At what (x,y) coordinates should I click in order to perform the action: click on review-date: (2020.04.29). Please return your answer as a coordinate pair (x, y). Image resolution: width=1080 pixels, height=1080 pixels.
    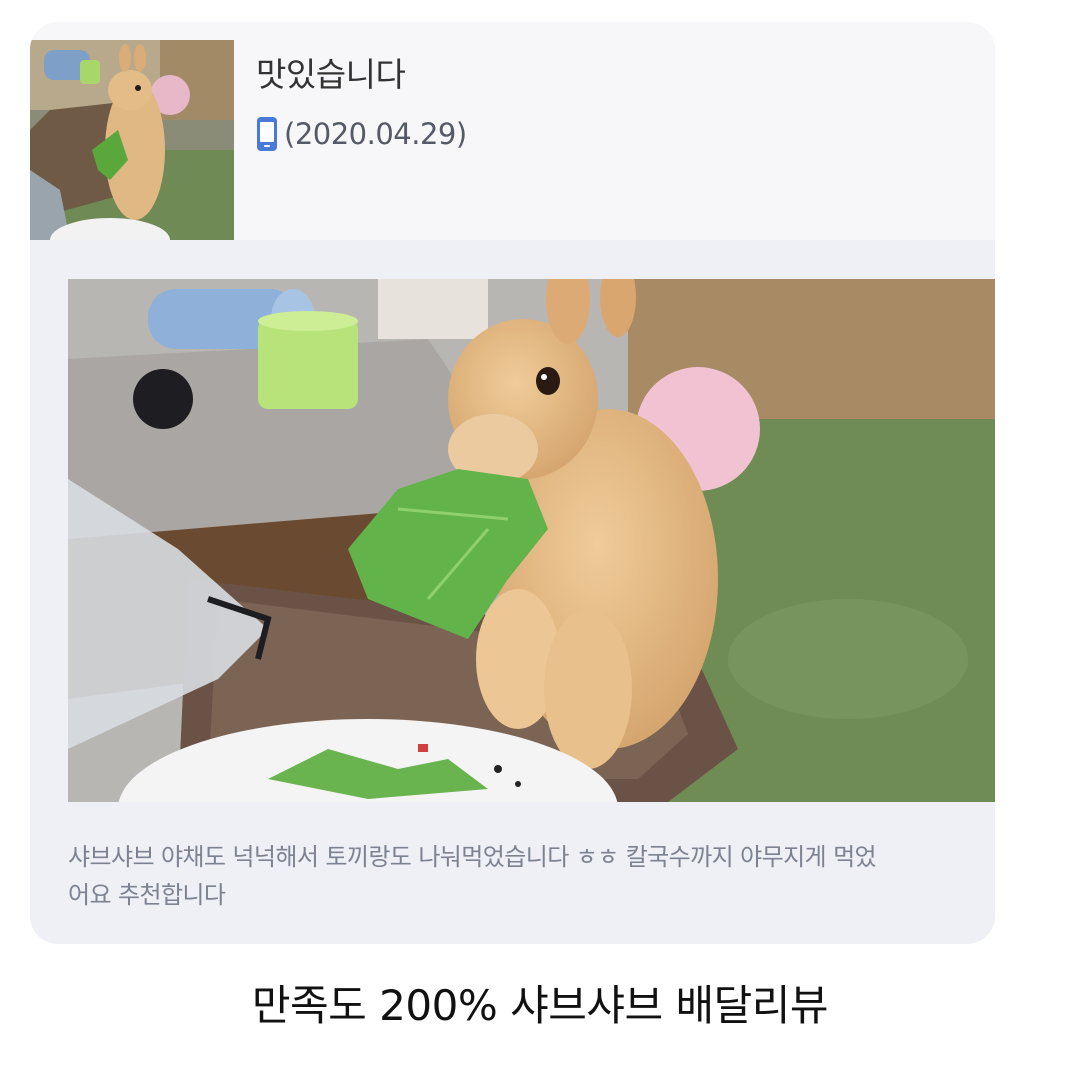
    Looking at the image, I should click on (375, 134).